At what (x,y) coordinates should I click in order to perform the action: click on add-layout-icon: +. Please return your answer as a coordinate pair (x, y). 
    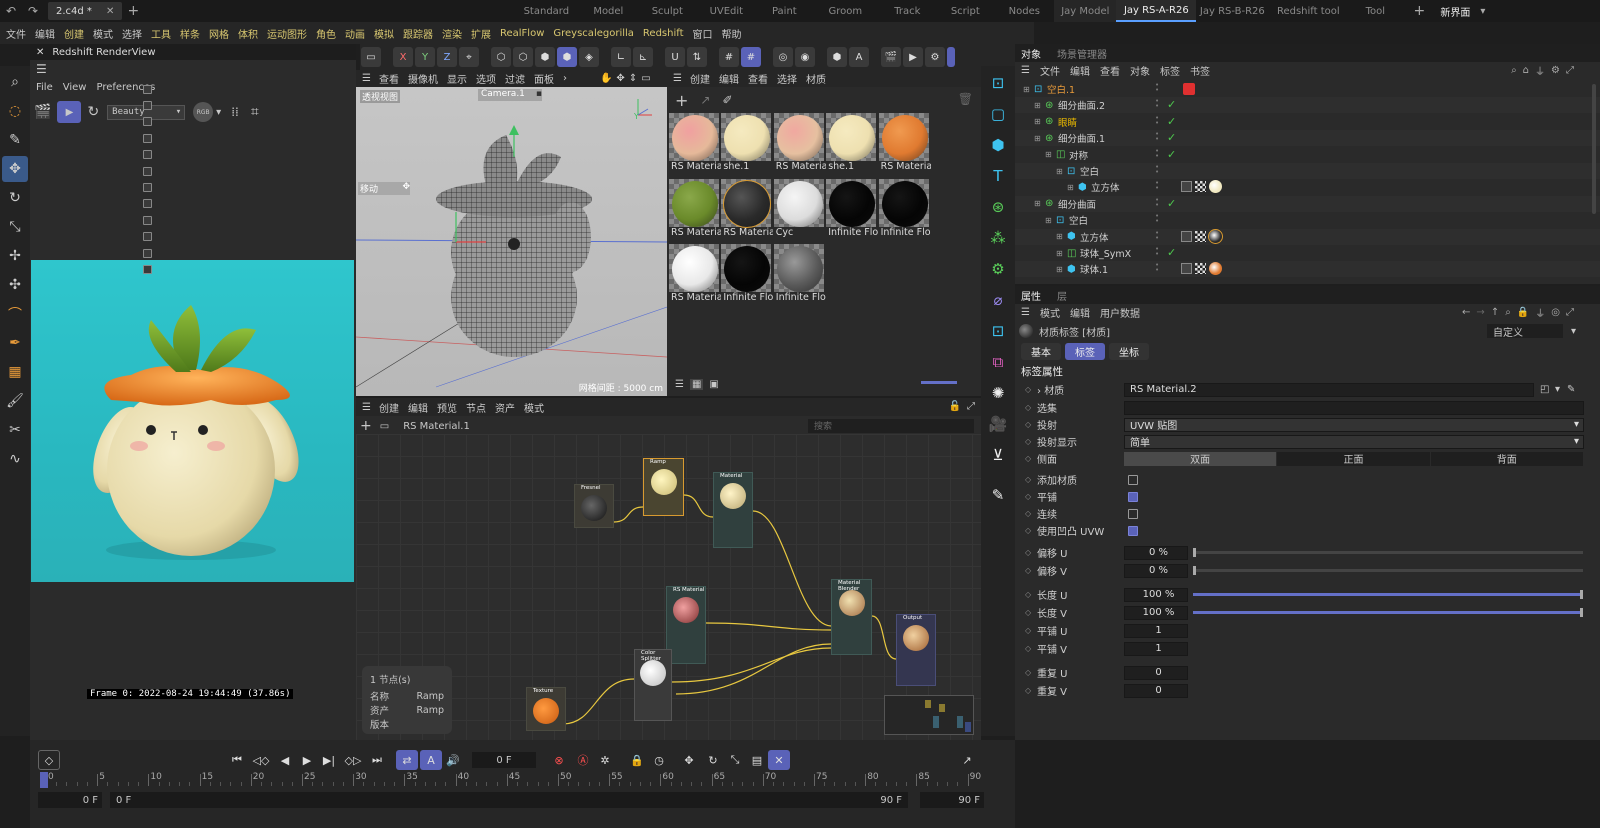
    Looking at the image, I should click on (1419, 11).